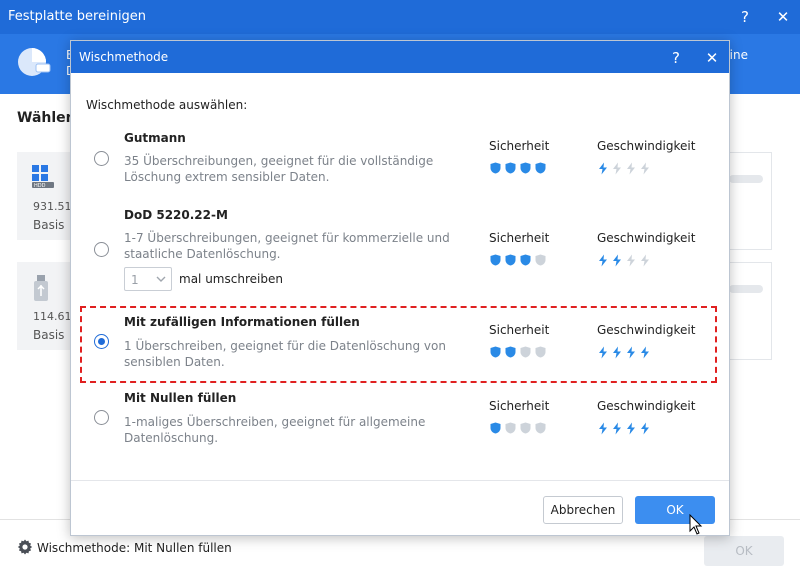  I want to click on disk-card-usb: 114.61G Basis, so click(48, 306).